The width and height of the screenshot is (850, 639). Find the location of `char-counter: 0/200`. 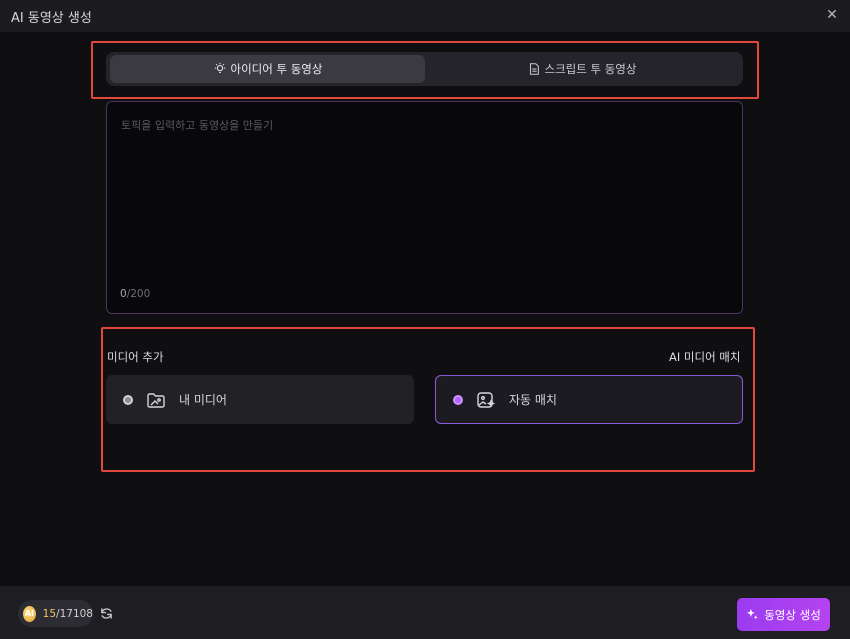

char-counter: 0/200 is located at coordinates (135, 294).